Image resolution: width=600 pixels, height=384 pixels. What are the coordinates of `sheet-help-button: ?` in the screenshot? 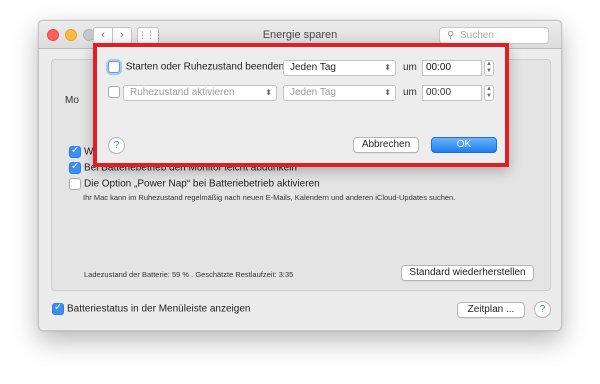 It's located at (116, 145).